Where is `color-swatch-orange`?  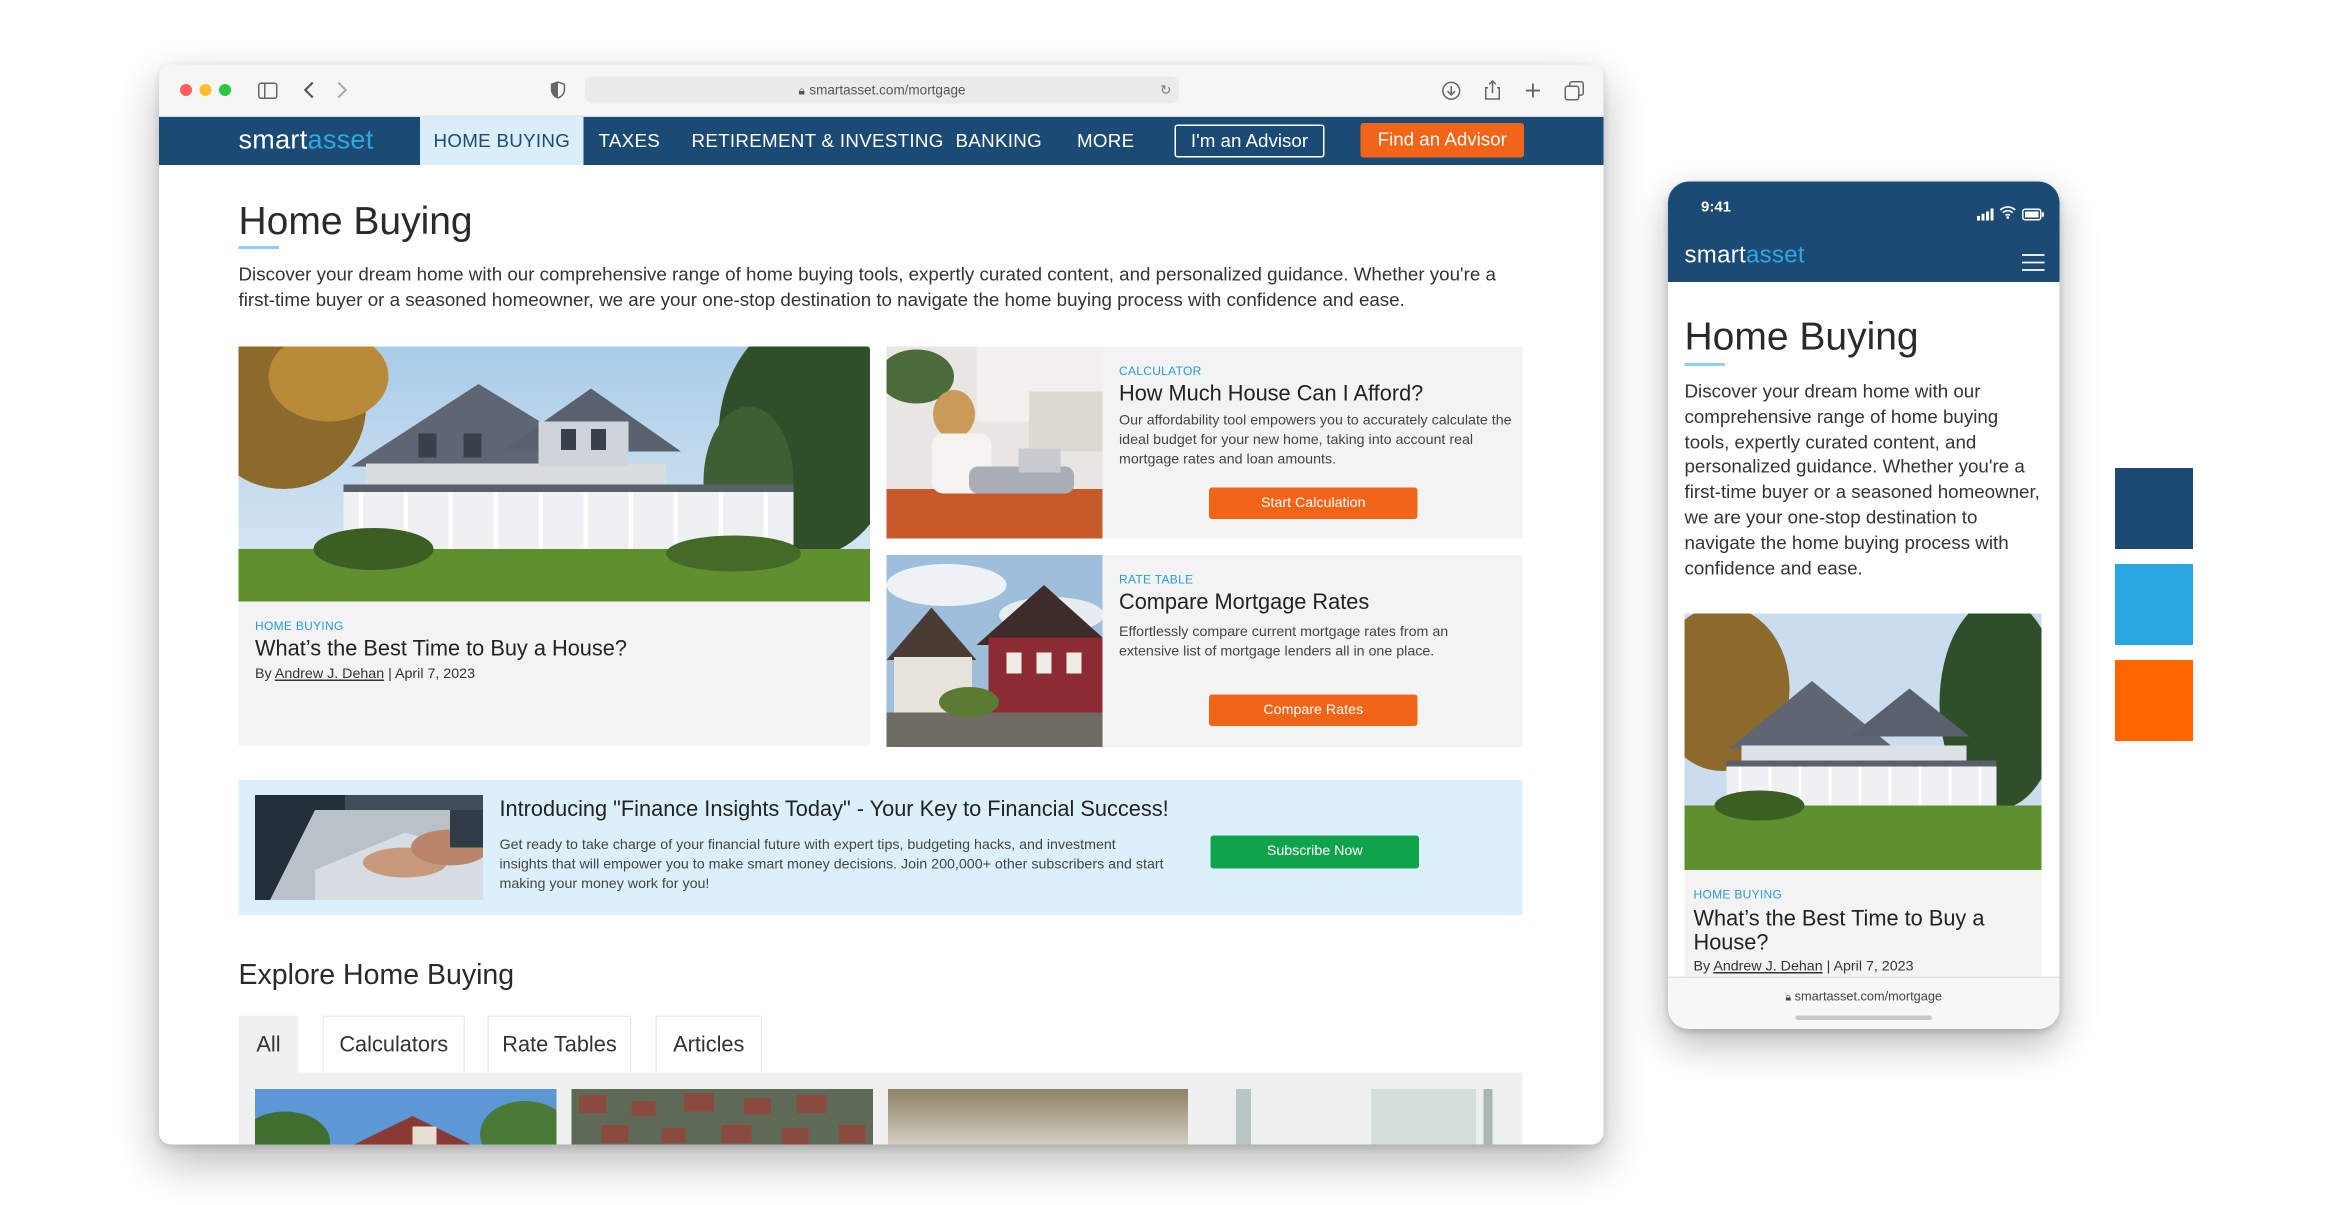 color-swatch-orange is located at coordinates (2154, 700).